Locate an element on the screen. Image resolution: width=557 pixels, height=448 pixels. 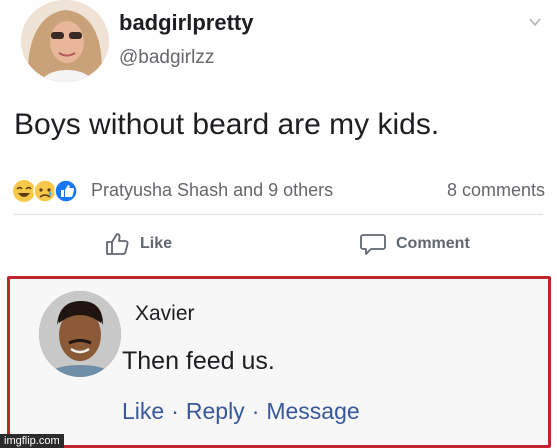
comment-reply-link: Reply is located at coordinates (215, 411).